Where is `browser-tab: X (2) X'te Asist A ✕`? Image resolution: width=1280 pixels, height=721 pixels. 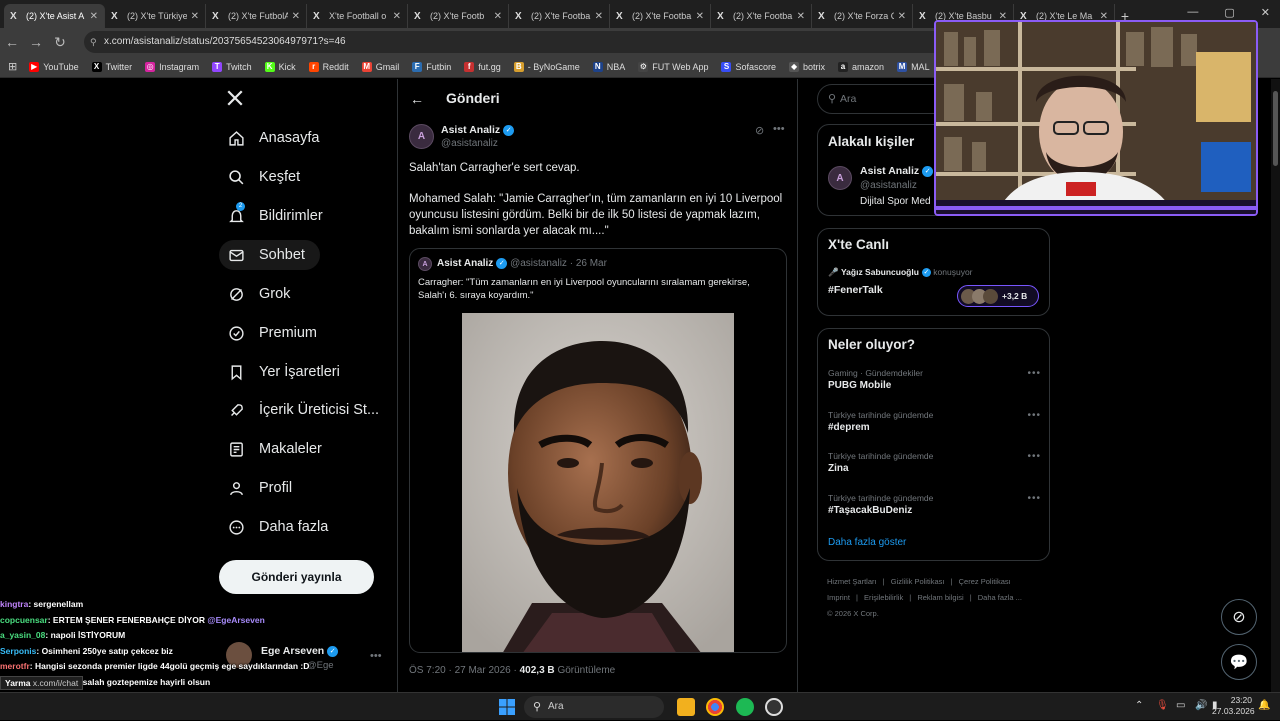
browser-tab: X (2) X'te Asist A ✕ is located at coordinates (54, 16).